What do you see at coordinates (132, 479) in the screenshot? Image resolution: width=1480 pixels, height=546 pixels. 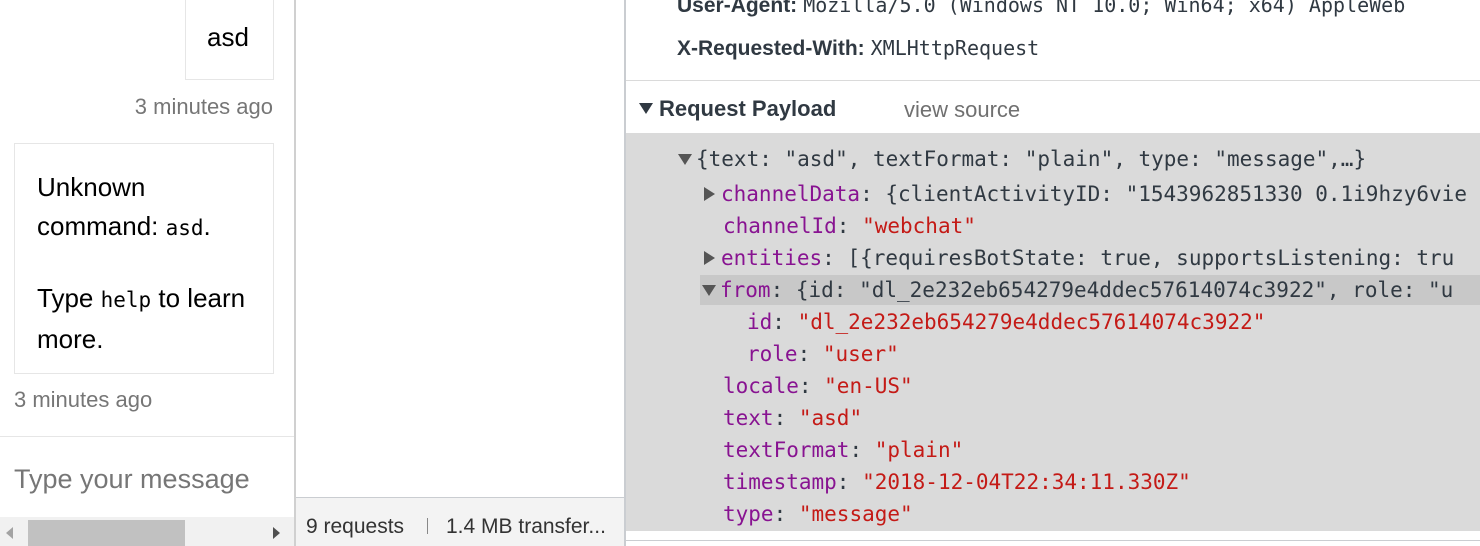 I see `message-input-placeholder: Type your message` at bounding box center [132, 479].